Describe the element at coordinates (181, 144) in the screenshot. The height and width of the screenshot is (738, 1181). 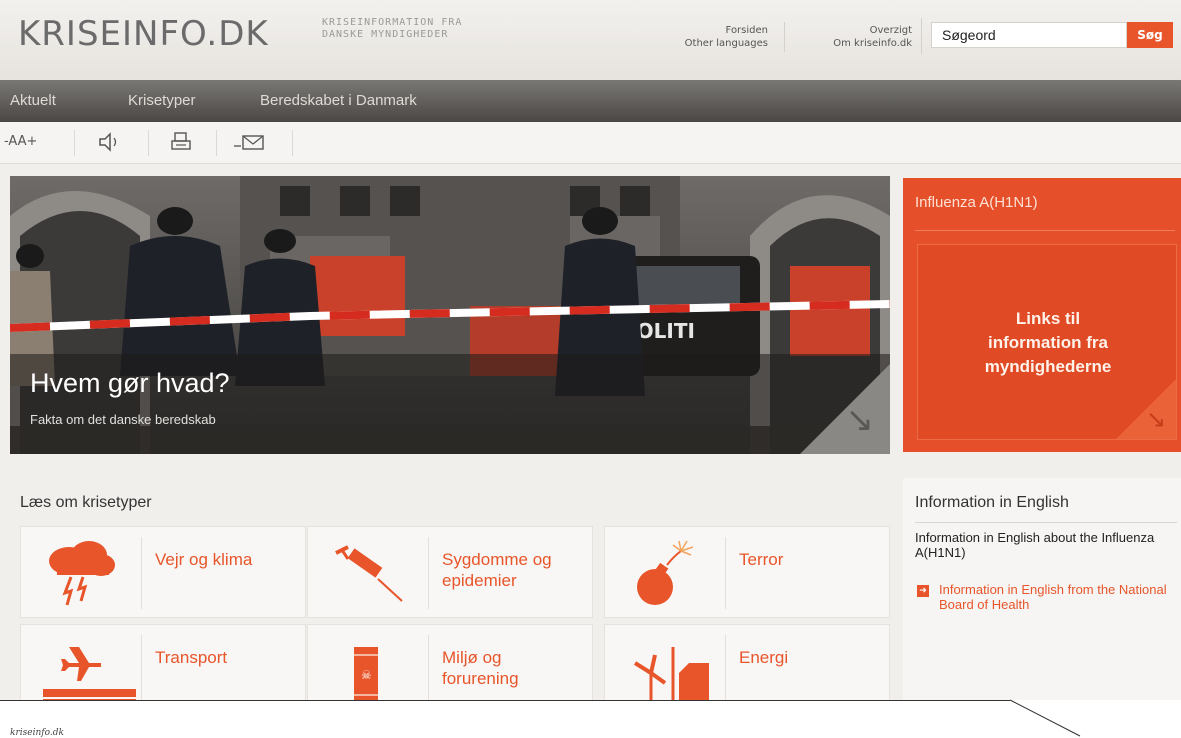
I see `print-icon` at that location.